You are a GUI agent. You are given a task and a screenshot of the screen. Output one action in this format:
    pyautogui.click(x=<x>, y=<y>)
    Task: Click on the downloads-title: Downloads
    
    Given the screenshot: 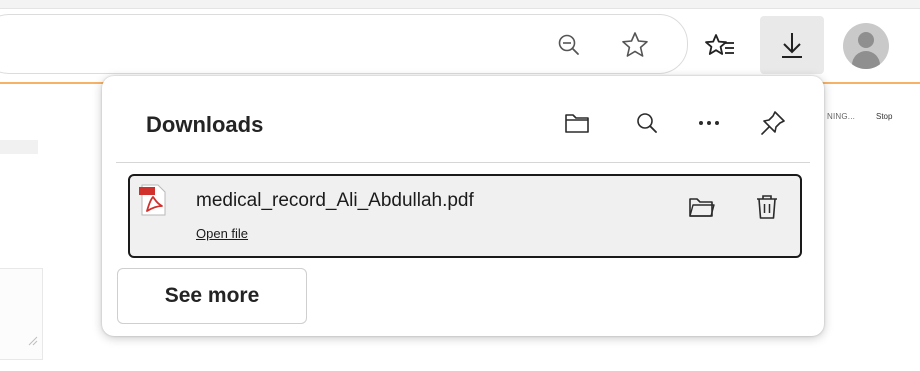 What is the action you would take?
    pyautogui.click(x=205, y=124)
    